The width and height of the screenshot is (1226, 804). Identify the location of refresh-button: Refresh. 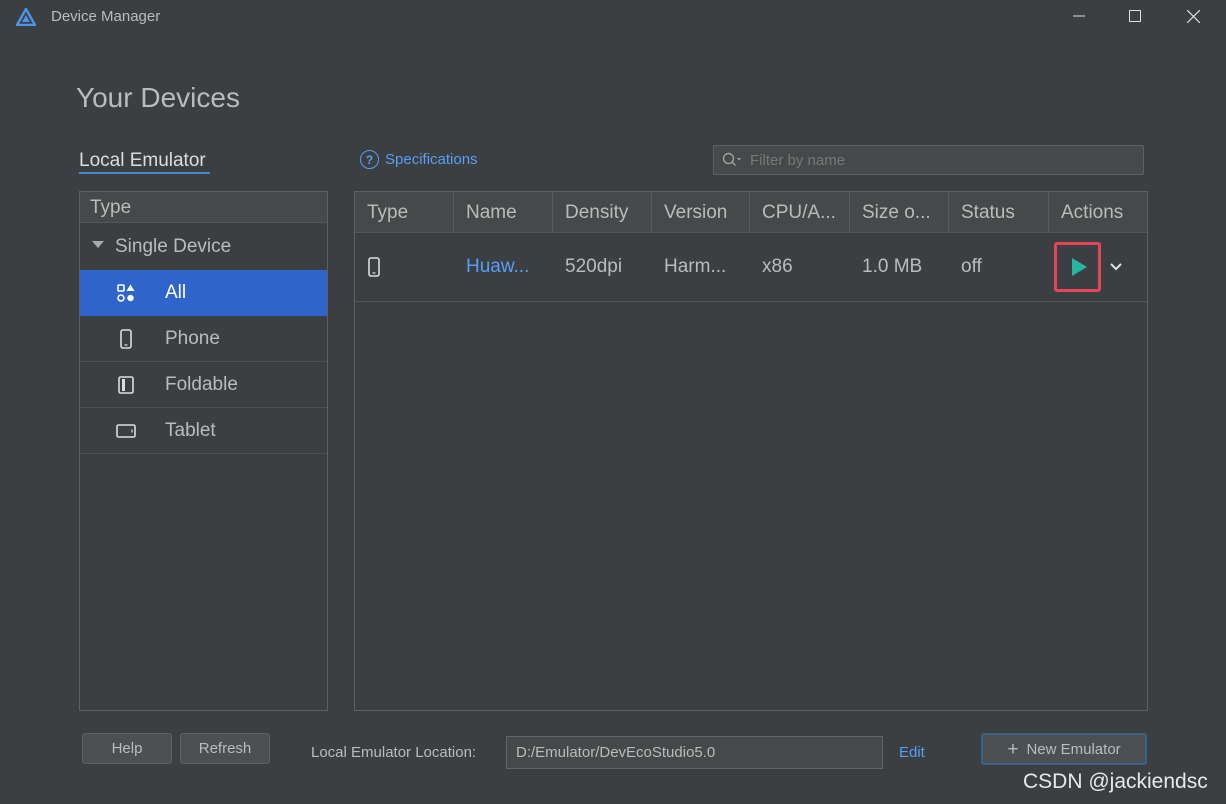
(225, 748).